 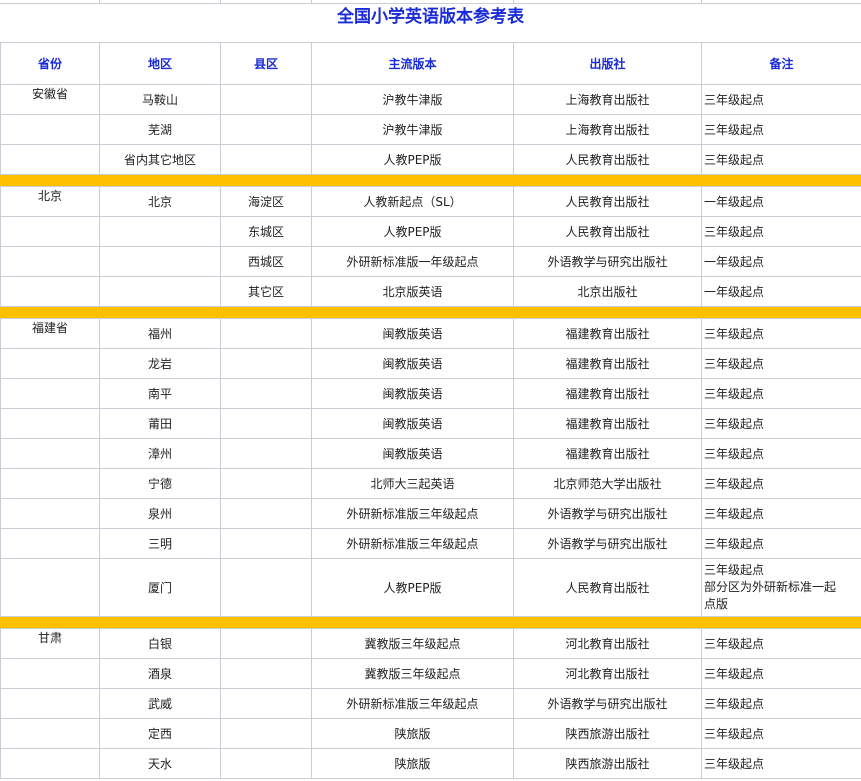 I want to click on edition-cell: 北京版英语, so click(x=412, y=291).